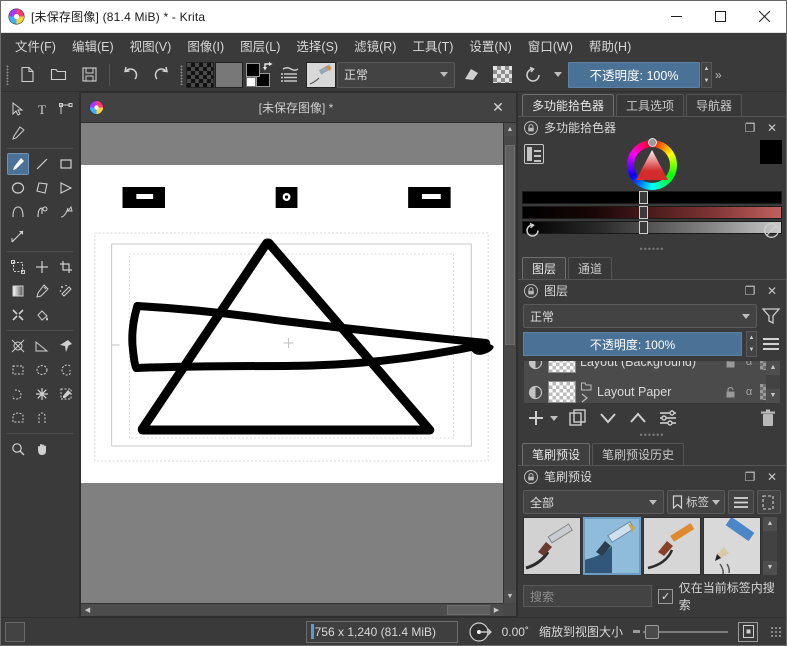 This screenshot has width=787, height=646. What do you see at coordinates (87, 610) in the screenshot?
I see `scroll-left-icon: ◀` at bounding box center [87, 610].